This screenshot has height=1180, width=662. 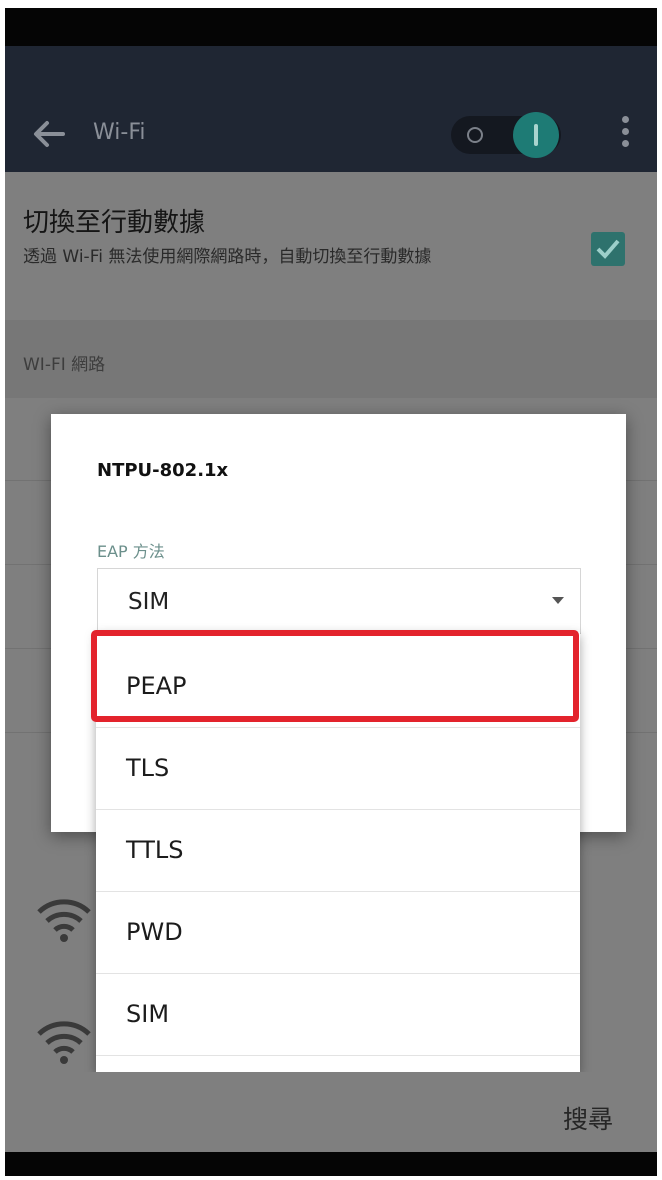 What do you see at coordinates (558, 600) in the screenshot?
I see `dropdown-caret-icon` at bounding box center [558, 600].